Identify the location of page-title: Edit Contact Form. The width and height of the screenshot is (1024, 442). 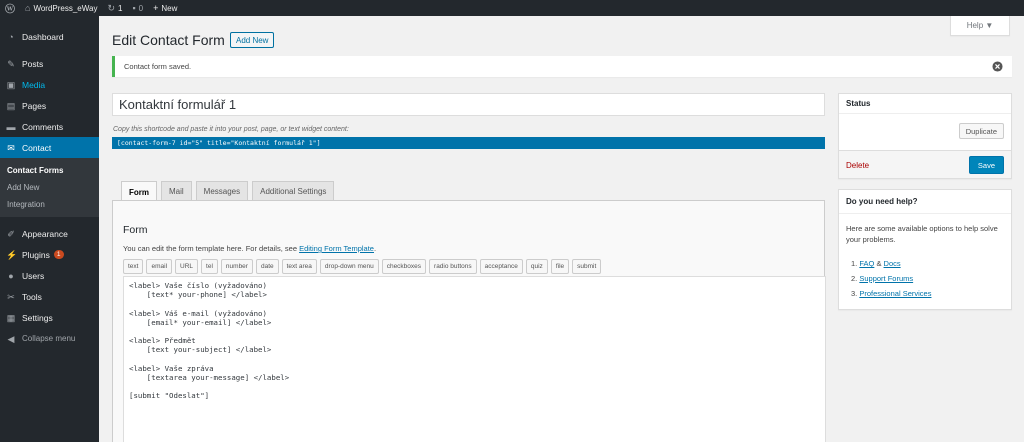
(168, 40).